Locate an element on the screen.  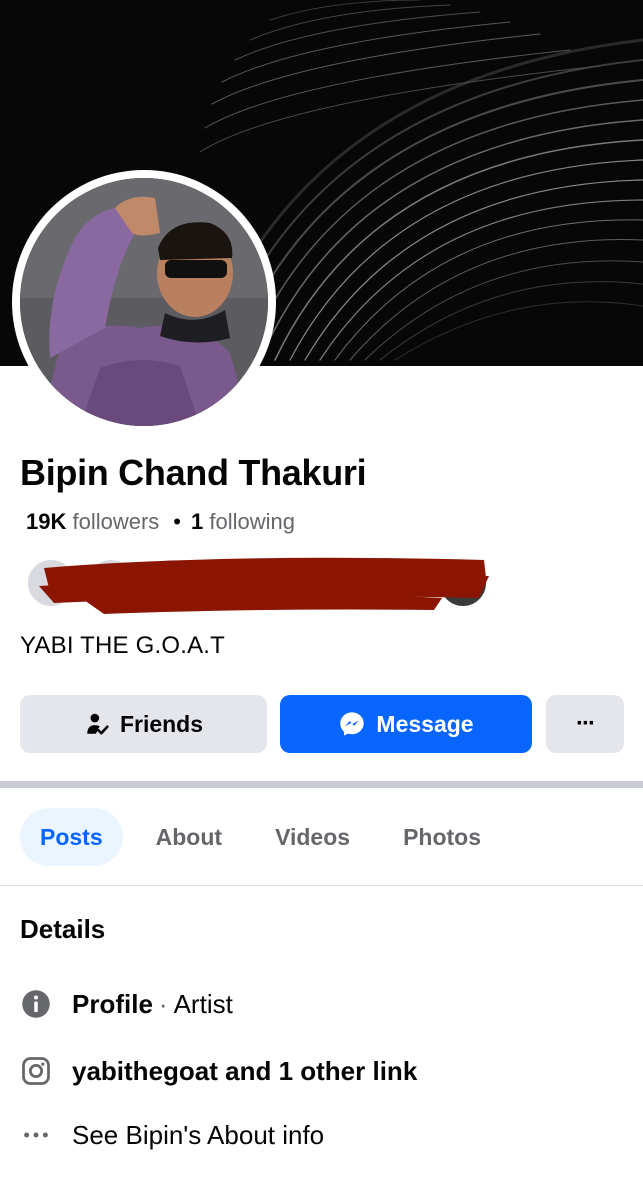
more-options-button: ··· is located at coordinates (585, 724).